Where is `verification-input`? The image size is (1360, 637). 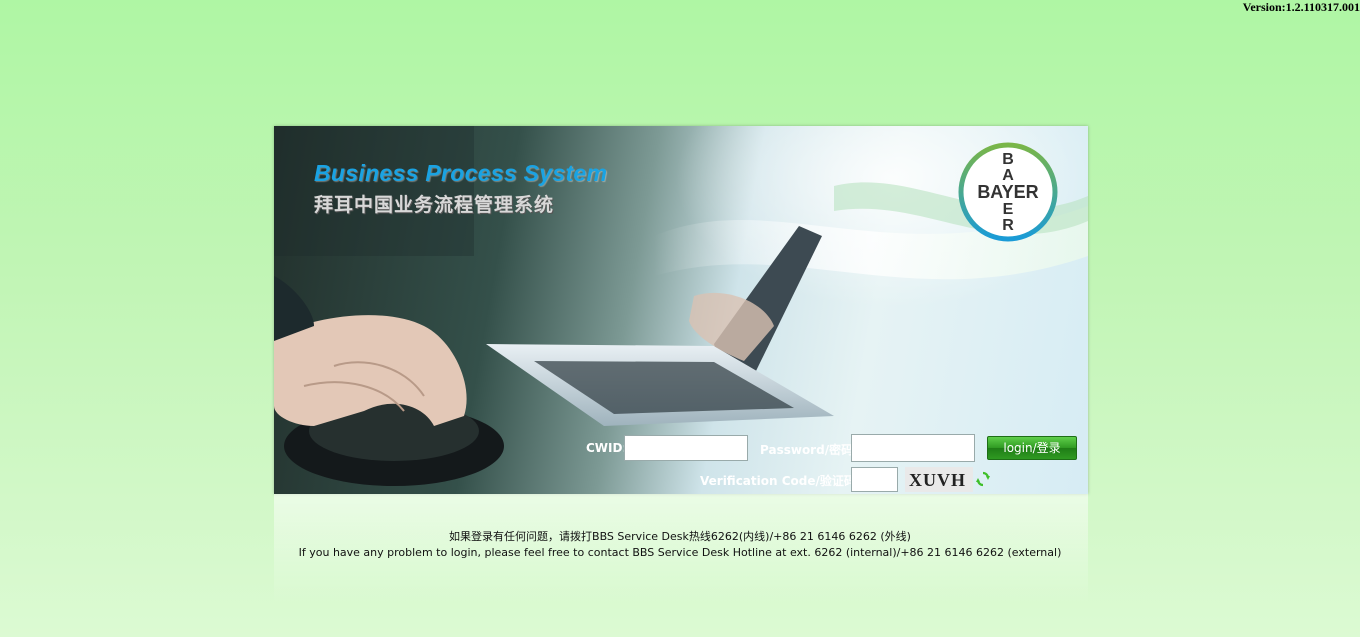
verification-input is located at coordinates (874, 479).